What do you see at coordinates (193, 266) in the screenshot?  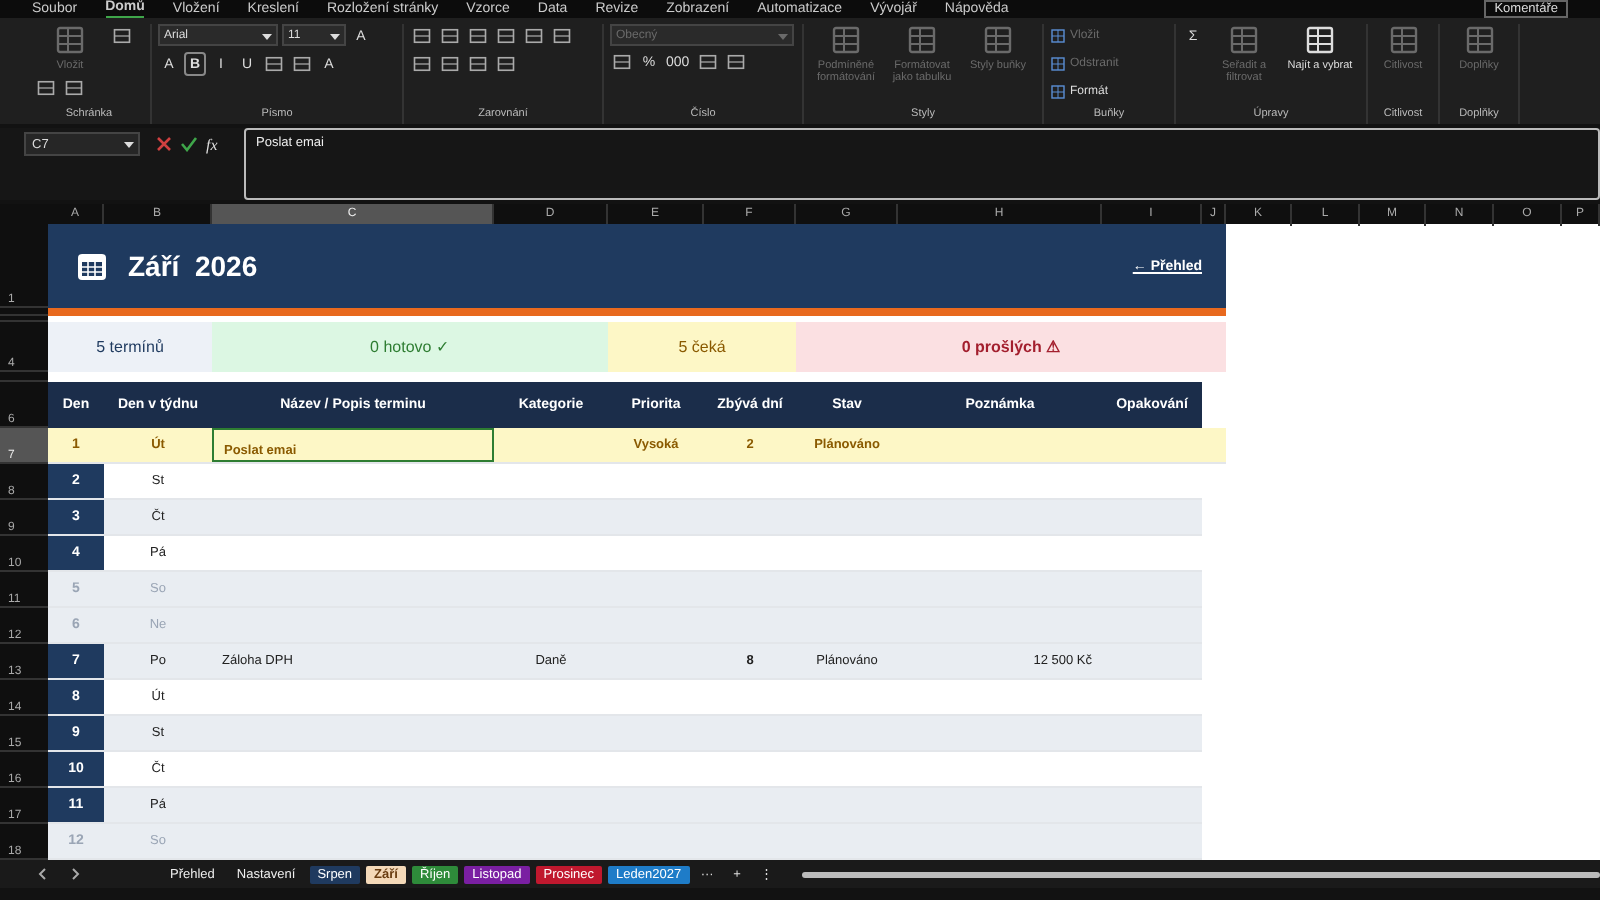 I see `month-title: Září 2026` at bounding box center [193, 266].